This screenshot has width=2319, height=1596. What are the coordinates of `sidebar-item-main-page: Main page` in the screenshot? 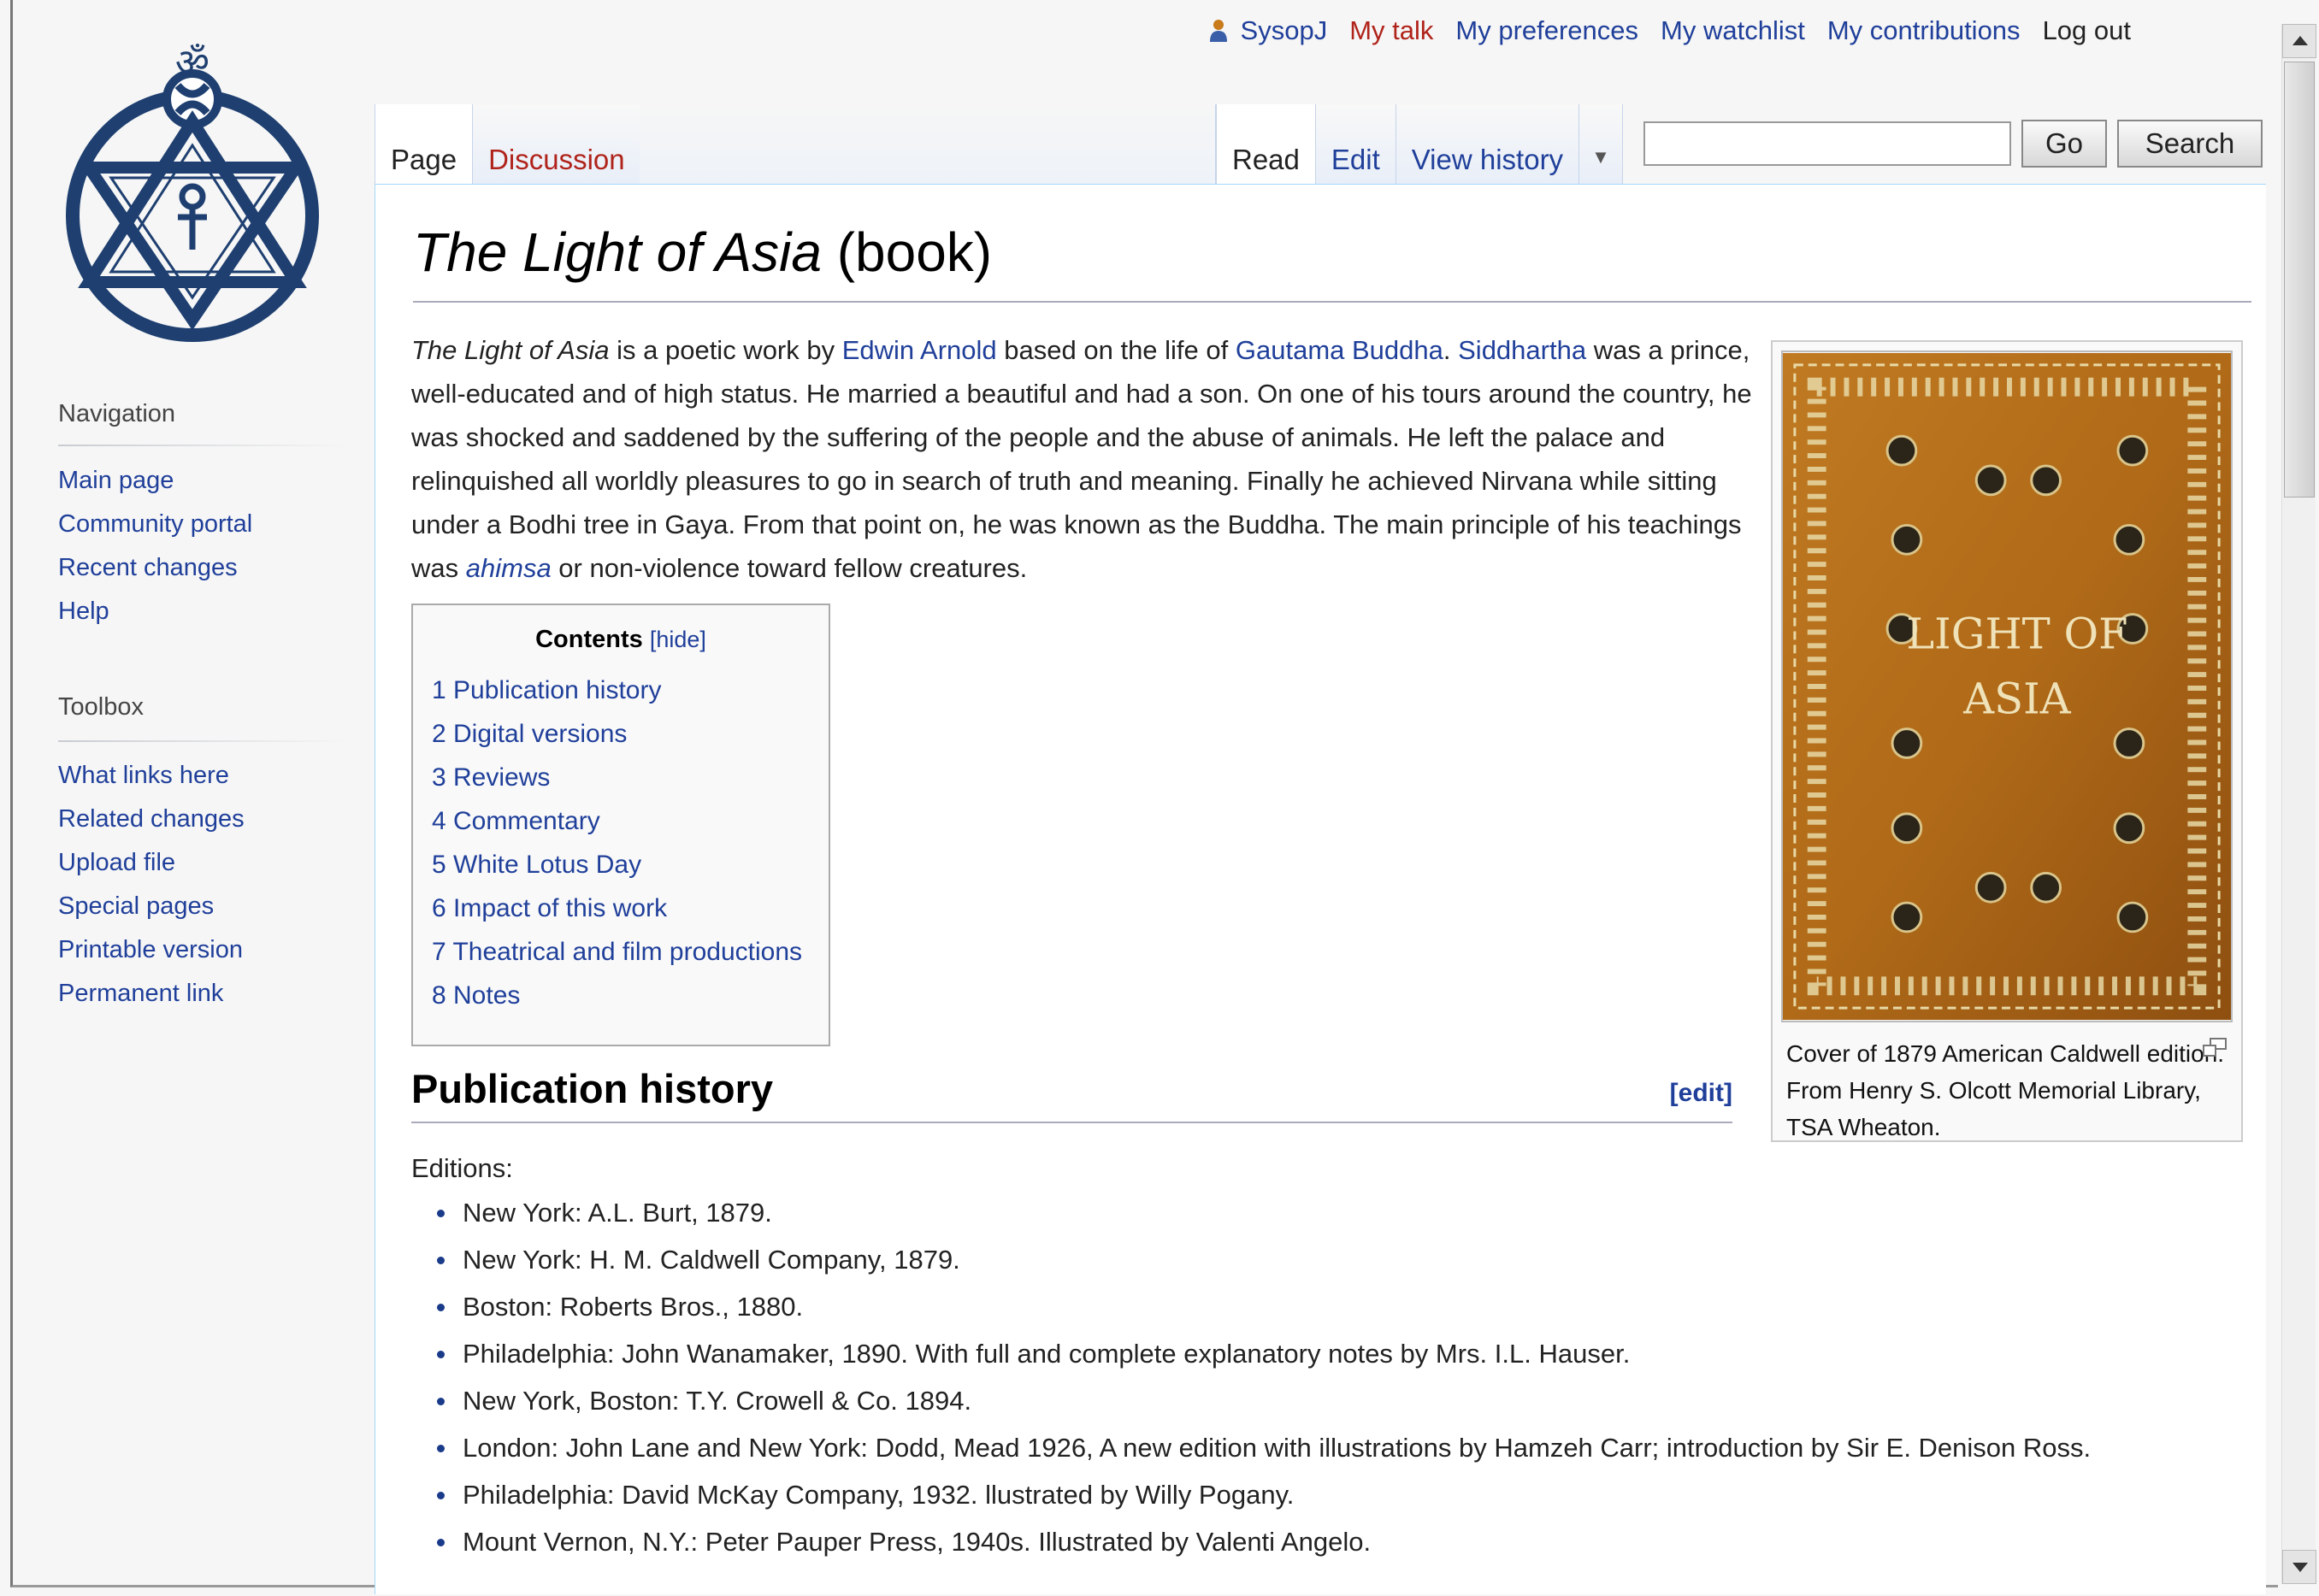 It's located at (116, 480).